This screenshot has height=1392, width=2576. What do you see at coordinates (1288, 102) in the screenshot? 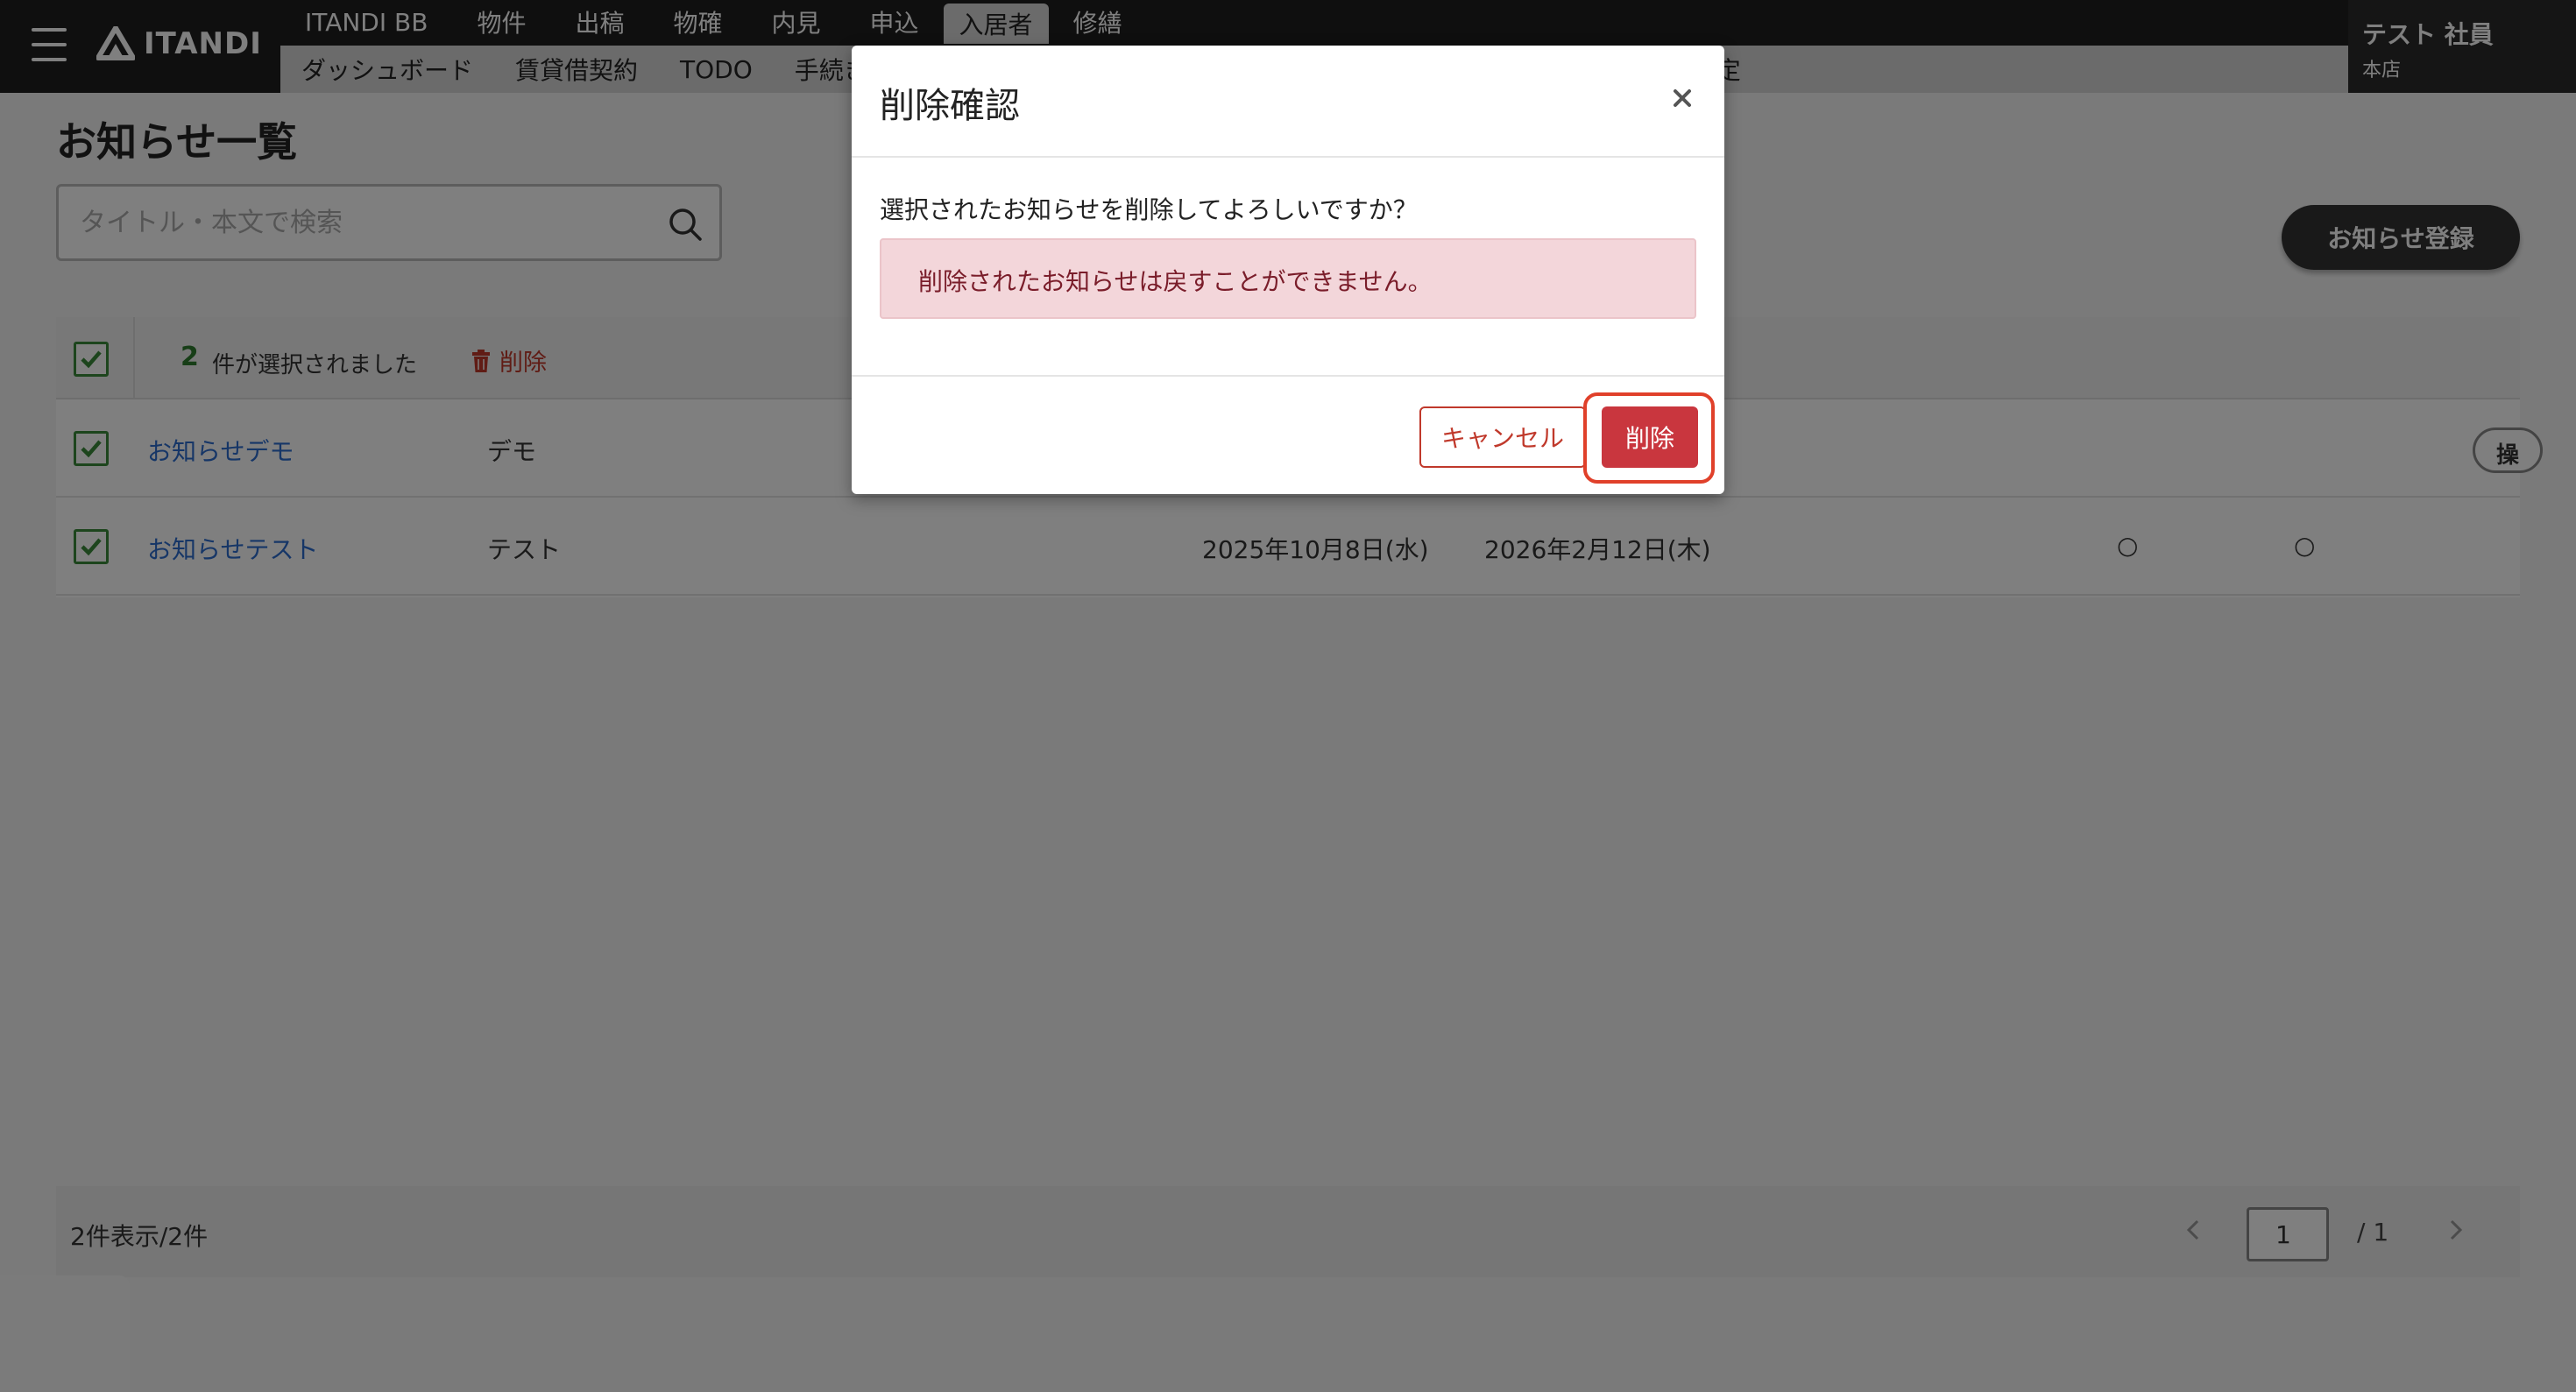
I see `modal-header: 削除確認` at bounding box center [1288, 102].